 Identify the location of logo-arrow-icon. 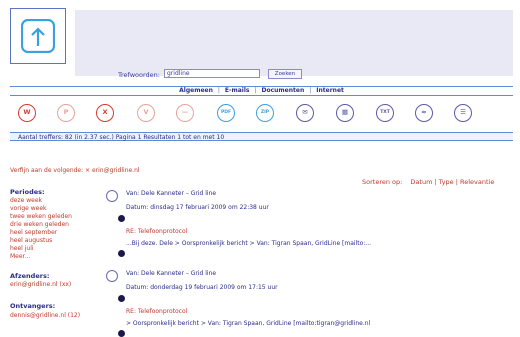
(38, 36).